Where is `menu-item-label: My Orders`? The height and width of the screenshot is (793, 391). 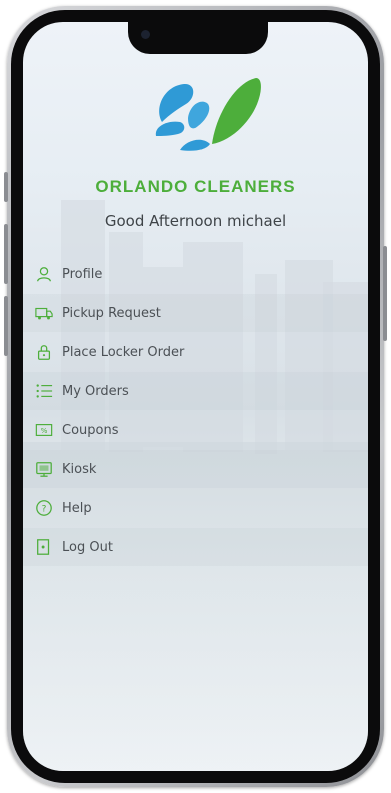 menu-item-label: My Orders is located at coordinates (95, 391).